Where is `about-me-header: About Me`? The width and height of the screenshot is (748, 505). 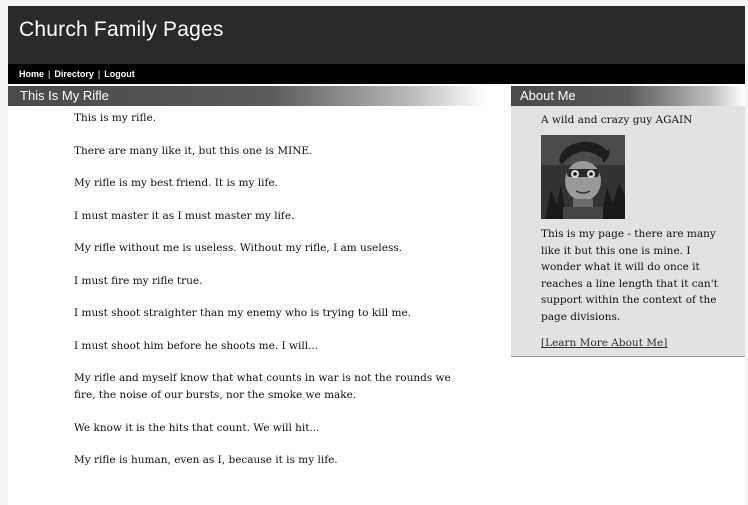 about-me-header: About Me is located at coordinates (628, 96).